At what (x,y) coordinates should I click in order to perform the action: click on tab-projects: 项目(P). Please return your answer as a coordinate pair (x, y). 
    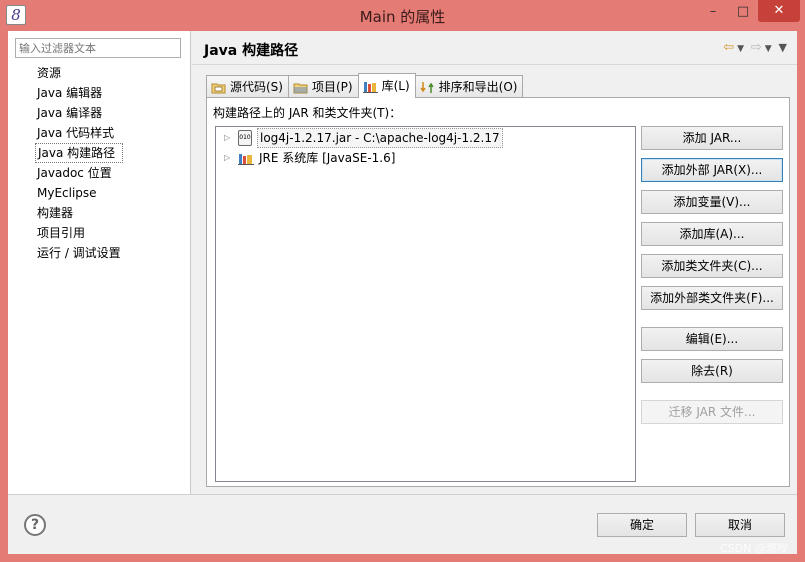
    Looking at the image, I should click on (323, 86).